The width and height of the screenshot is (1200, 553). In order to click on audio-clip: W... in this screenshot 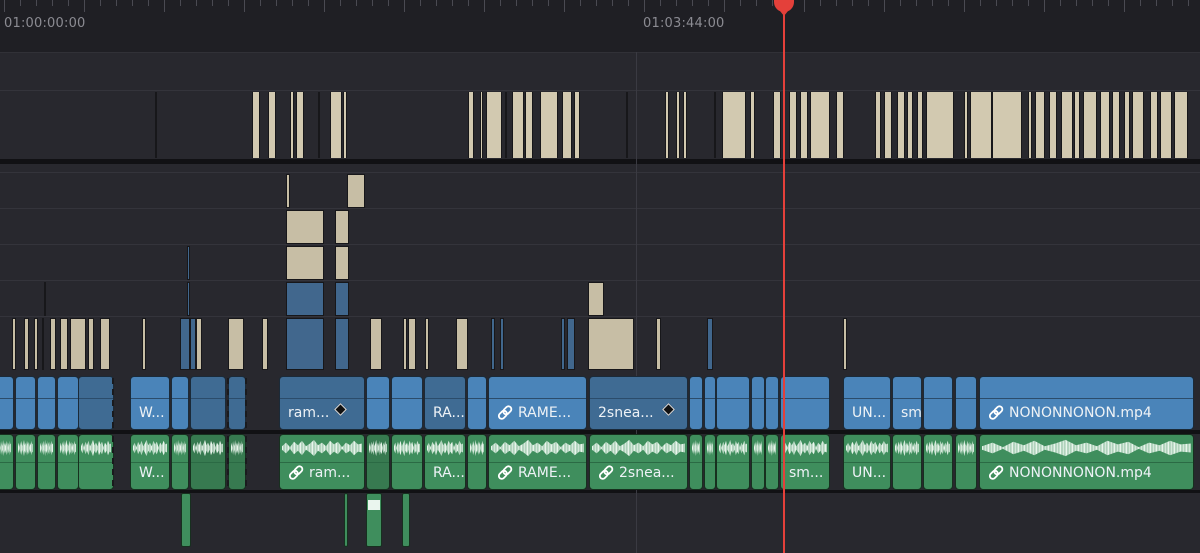, I will do `click(150, 462)`.